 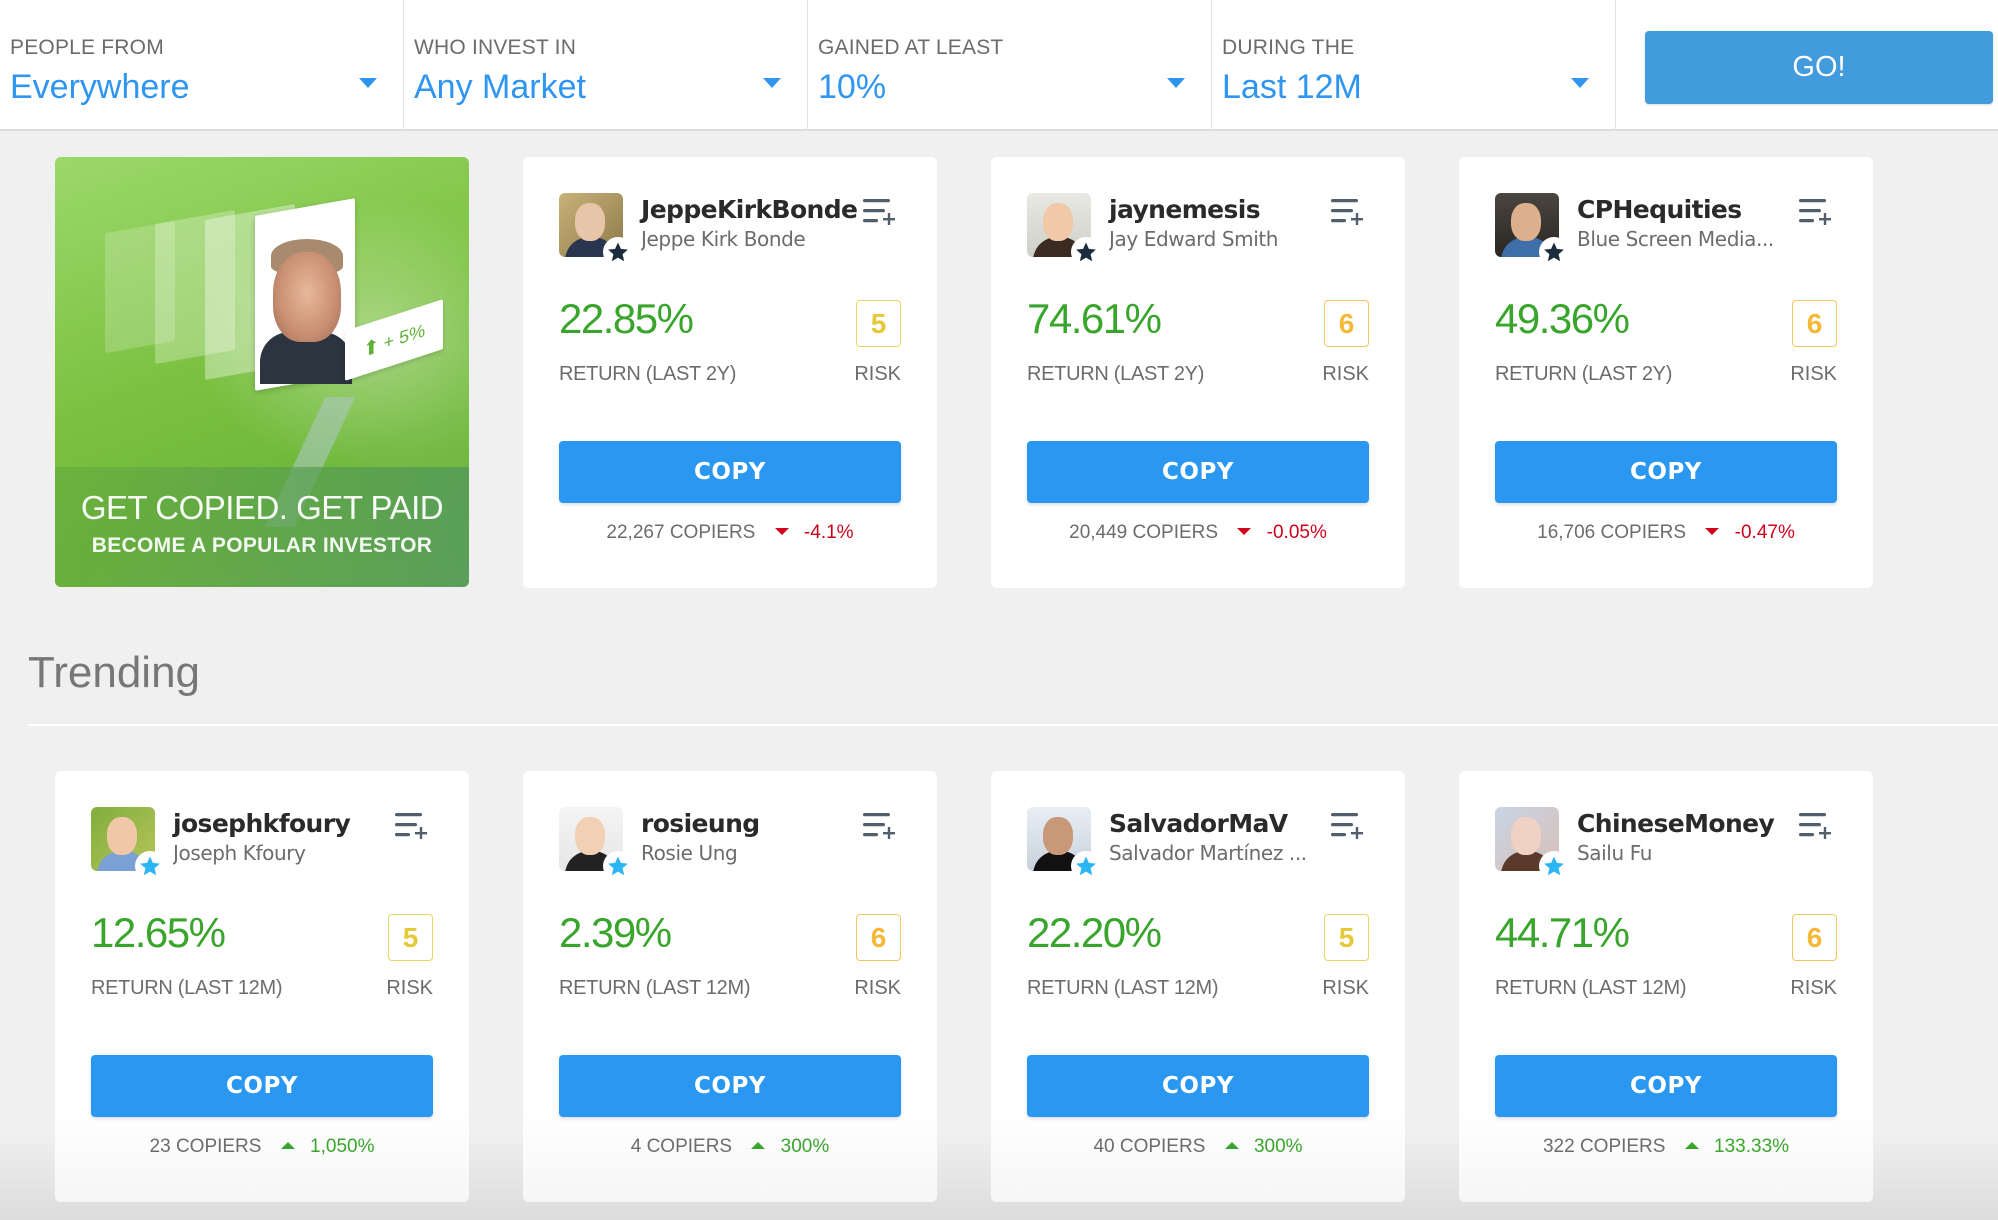 What do you see at coordinates (606, 65) in the screenshot?
I see `filter-who-invest-in: WHO INVEST IN Any Market` at bounding box center [606, 65].